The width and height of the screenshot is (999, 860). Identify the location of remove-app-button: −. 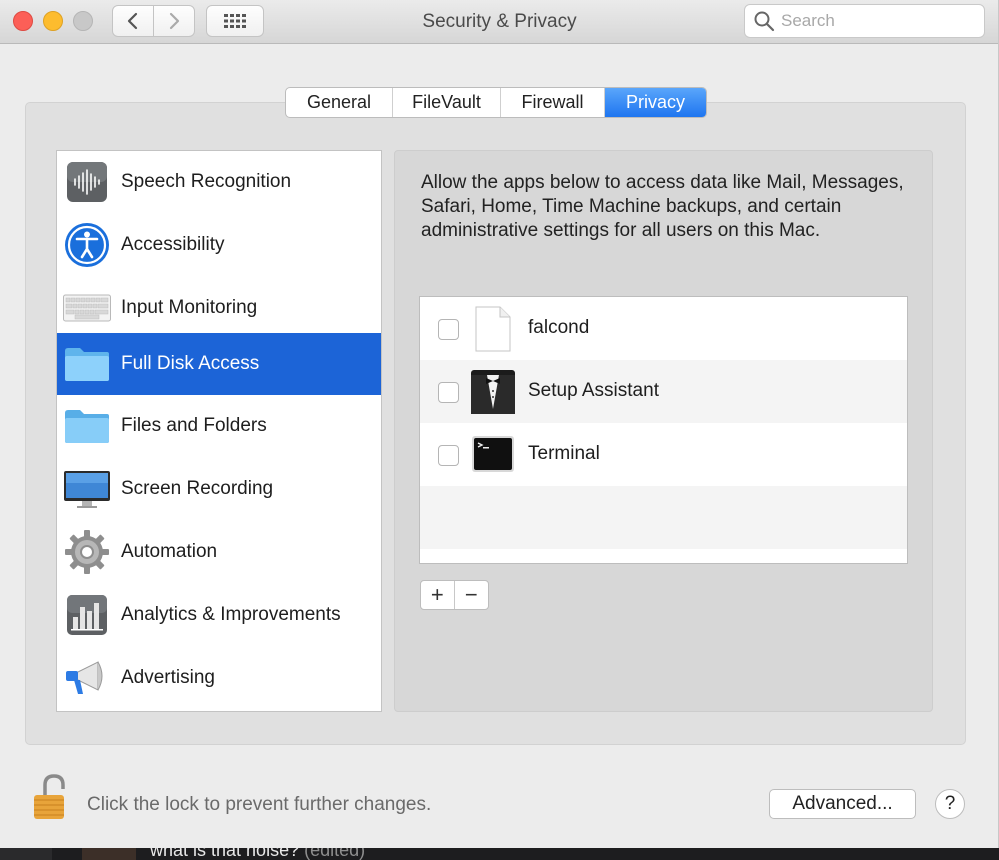
(472, 595).